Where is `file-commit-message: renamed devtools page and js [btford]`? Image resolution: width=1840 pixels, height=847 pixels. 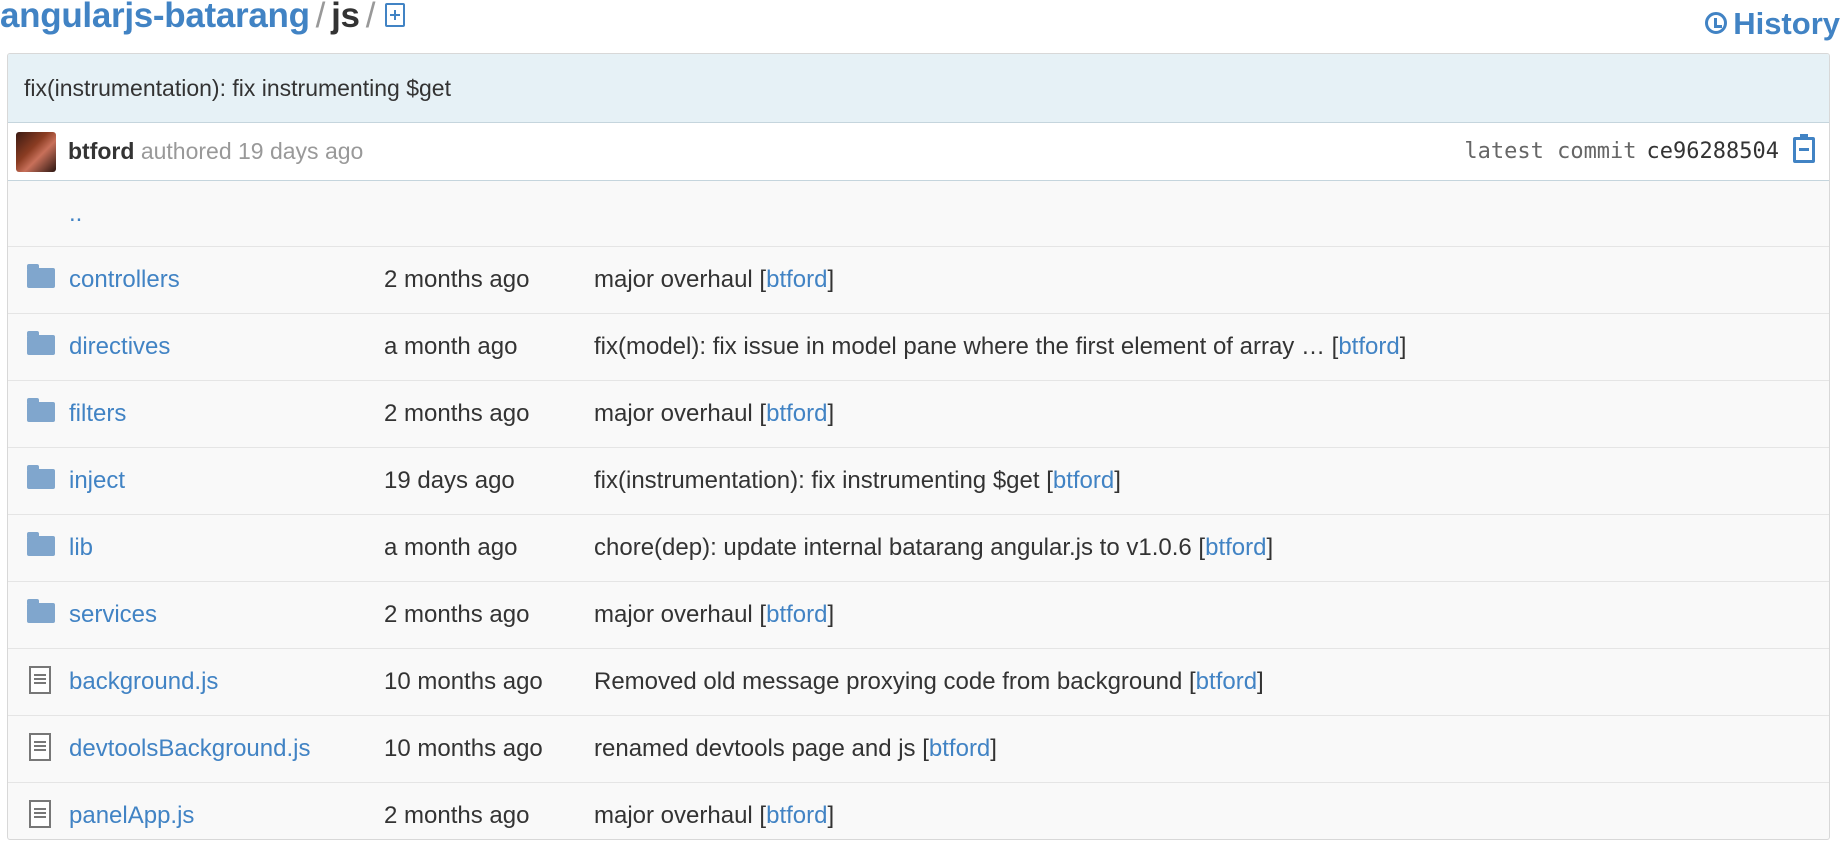
file-commit-message: renamed devtools page and js [btford] is located at coordinates (795, 748).